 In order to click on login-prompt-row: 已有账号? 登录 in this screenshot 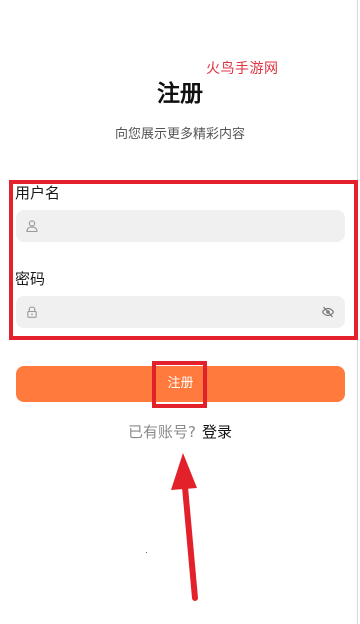, I will do `click(180, 431)`.